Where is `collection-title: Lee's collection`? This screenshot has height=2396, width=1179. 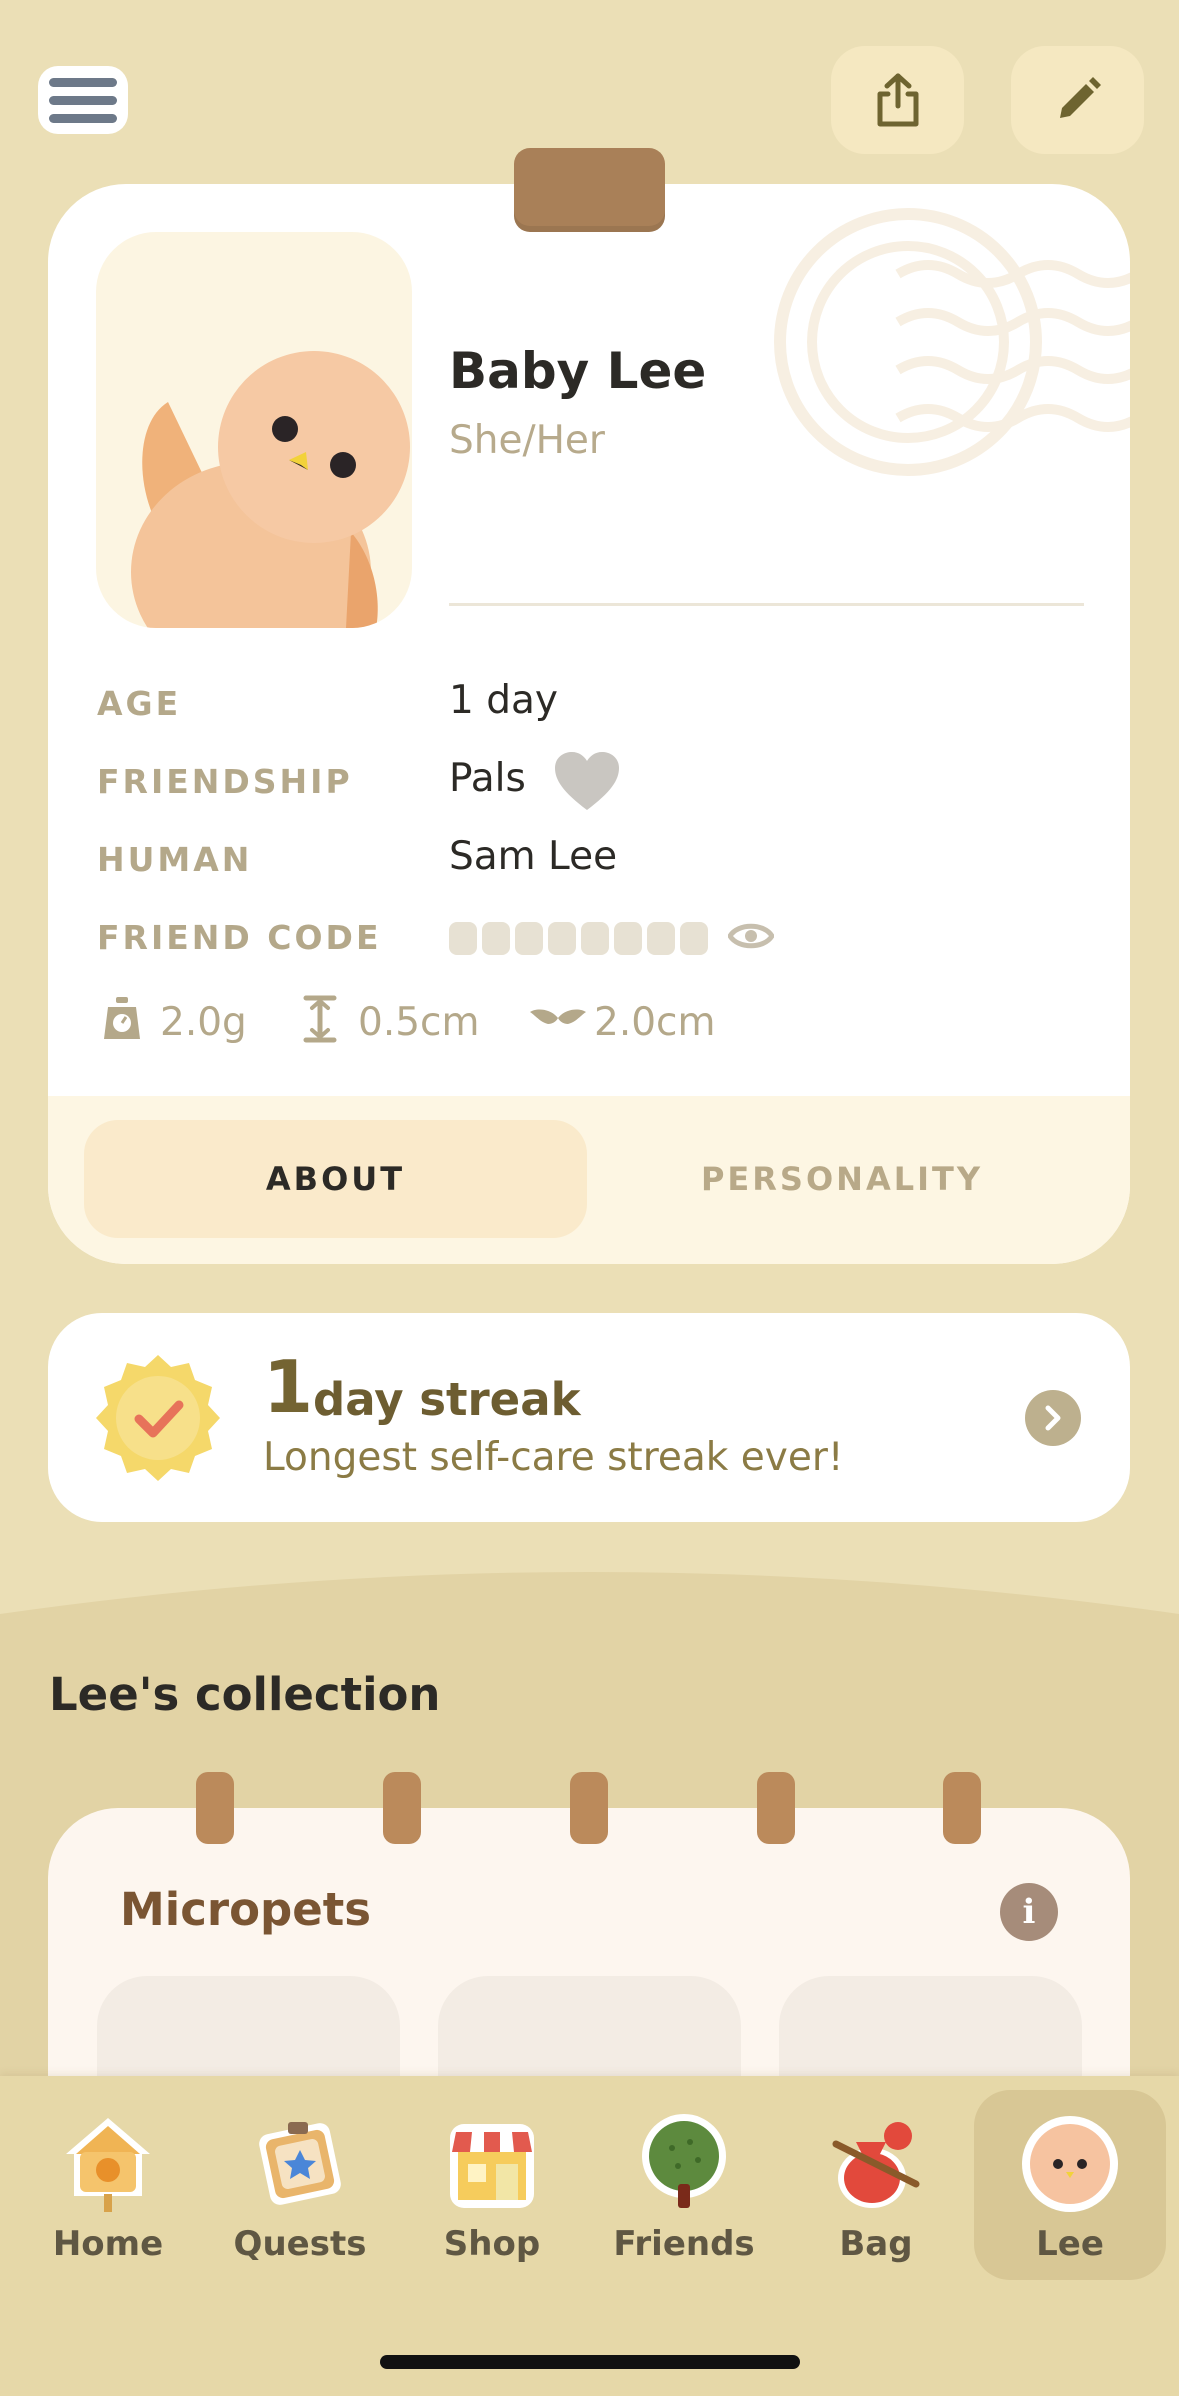 collection-title: Lee's collection is located at coordinates (245, 1694).